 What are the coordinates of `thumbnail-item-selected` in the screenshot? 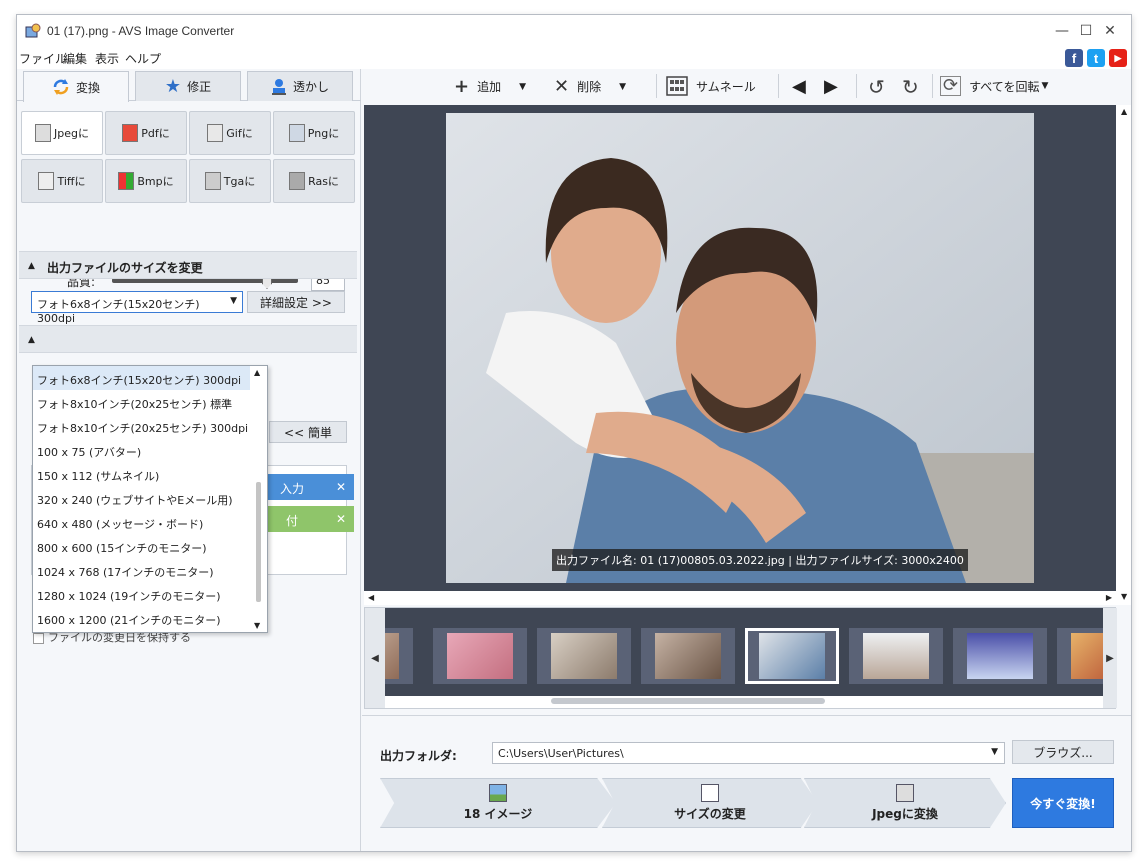 It's located at (792, 656).